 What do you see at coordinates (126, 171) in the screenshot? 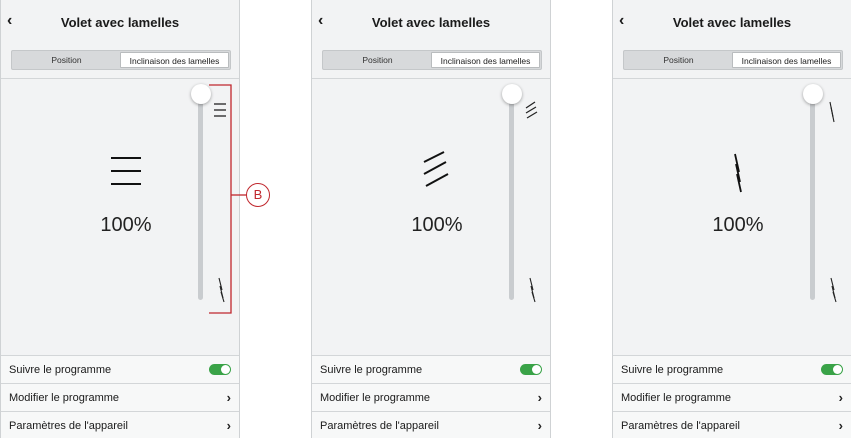
I see `slats-horizontal-icon` at bounding box center [126, 171].